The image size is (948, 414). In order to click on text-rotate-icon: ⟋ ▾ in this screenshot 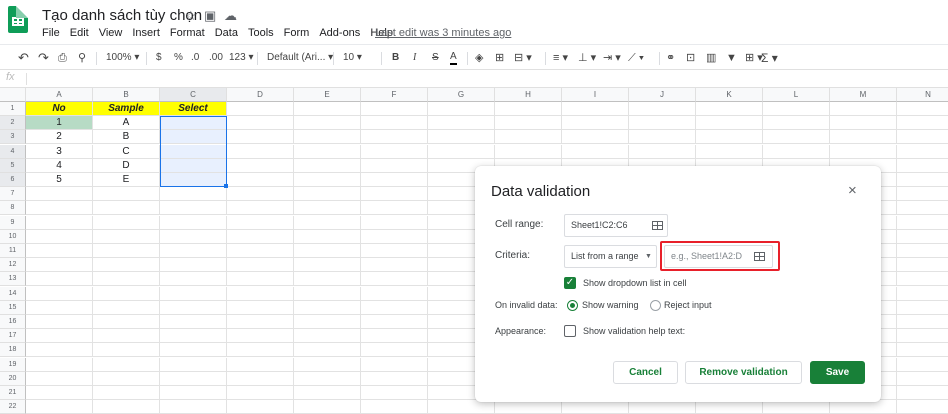, I will do `click(636, 58)`.